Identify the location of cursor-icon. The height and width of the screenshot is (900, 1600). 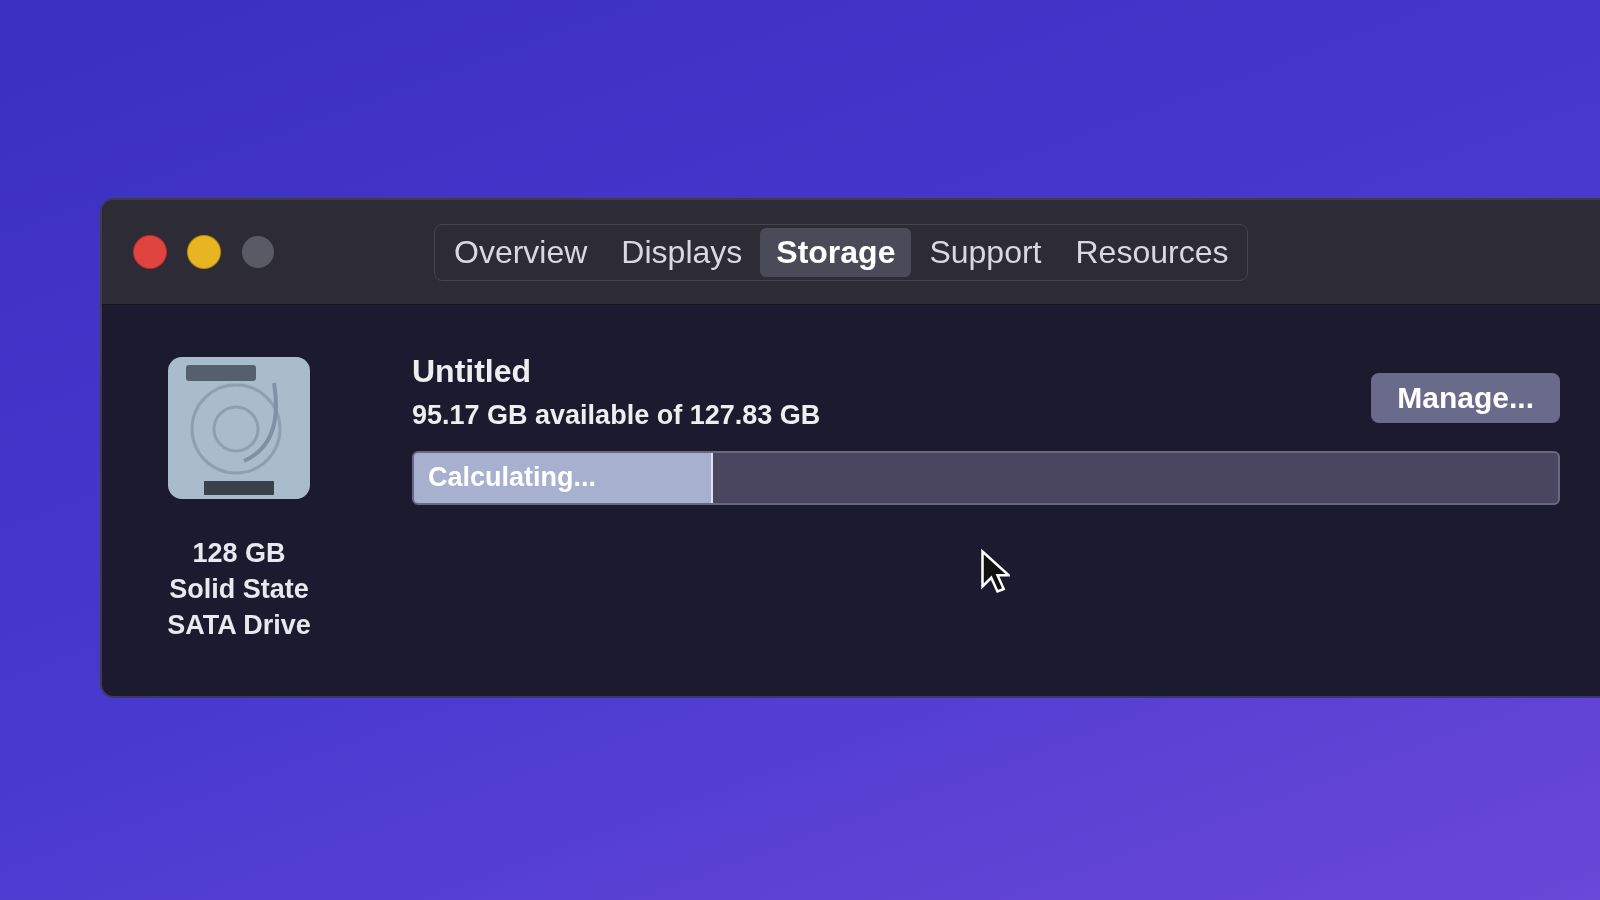
(995, 571).